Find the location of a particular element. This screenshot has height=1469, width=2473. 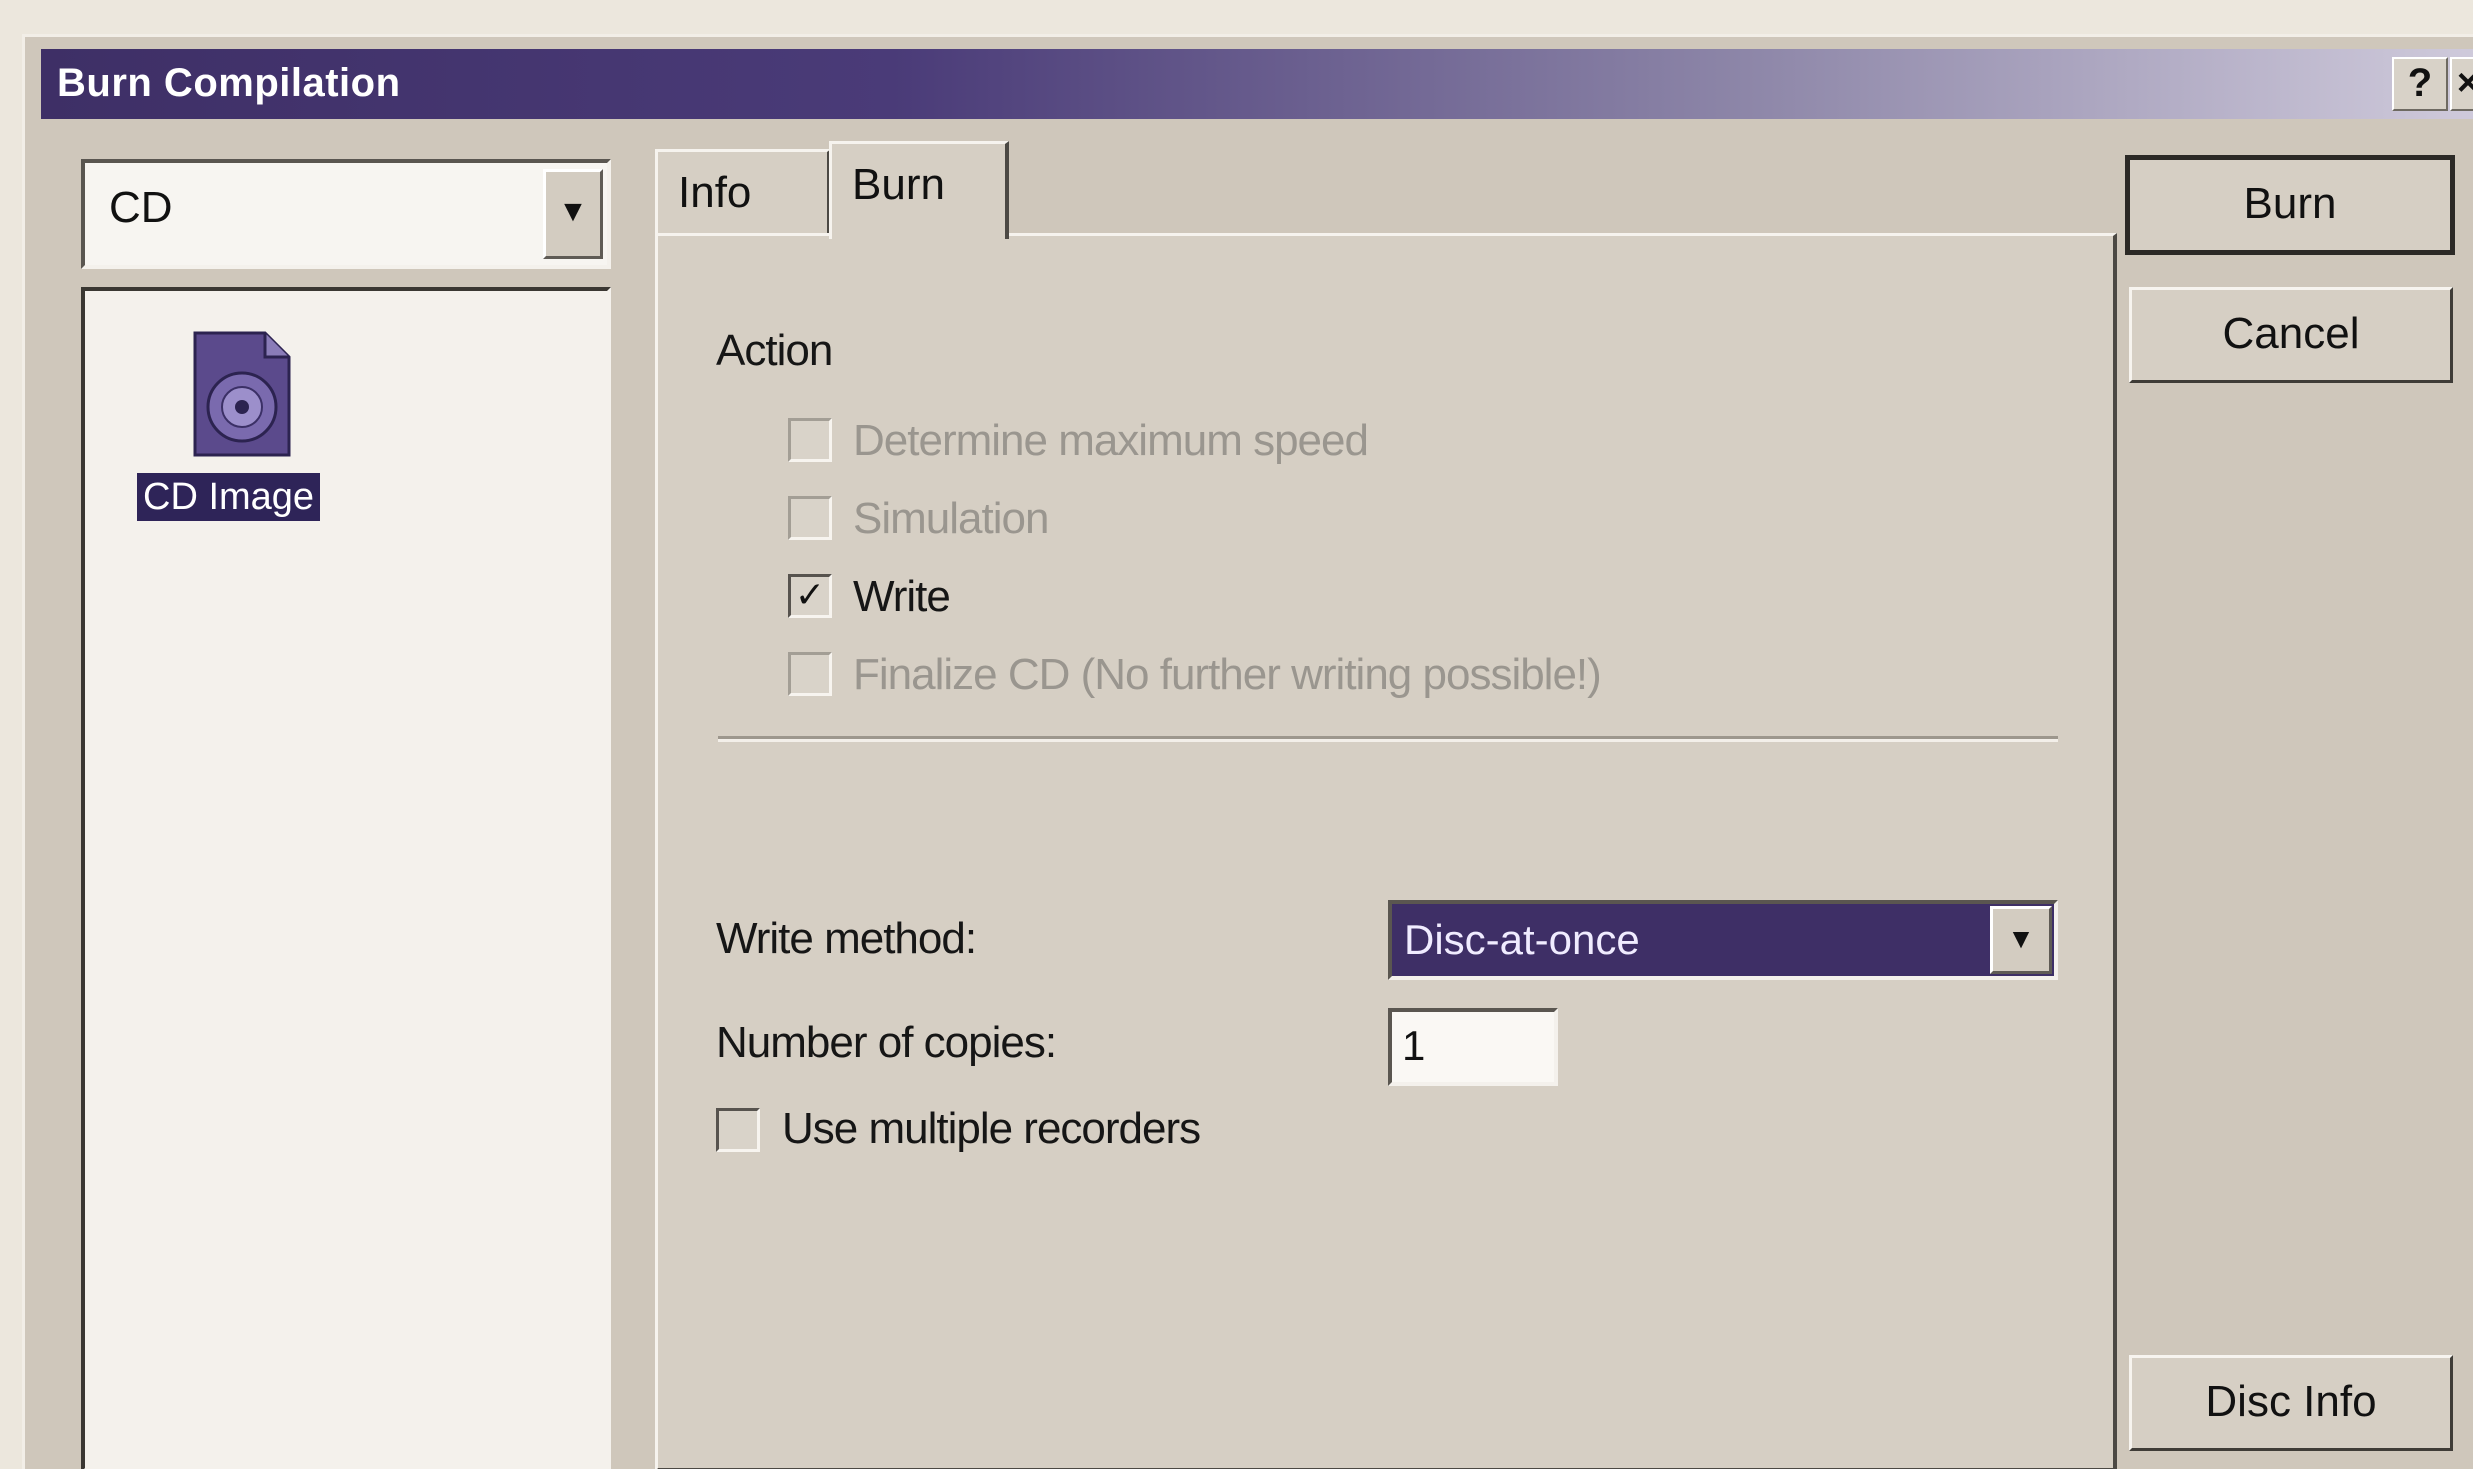

checkmark-icon: ✓ is located at coordinates (810, 594).